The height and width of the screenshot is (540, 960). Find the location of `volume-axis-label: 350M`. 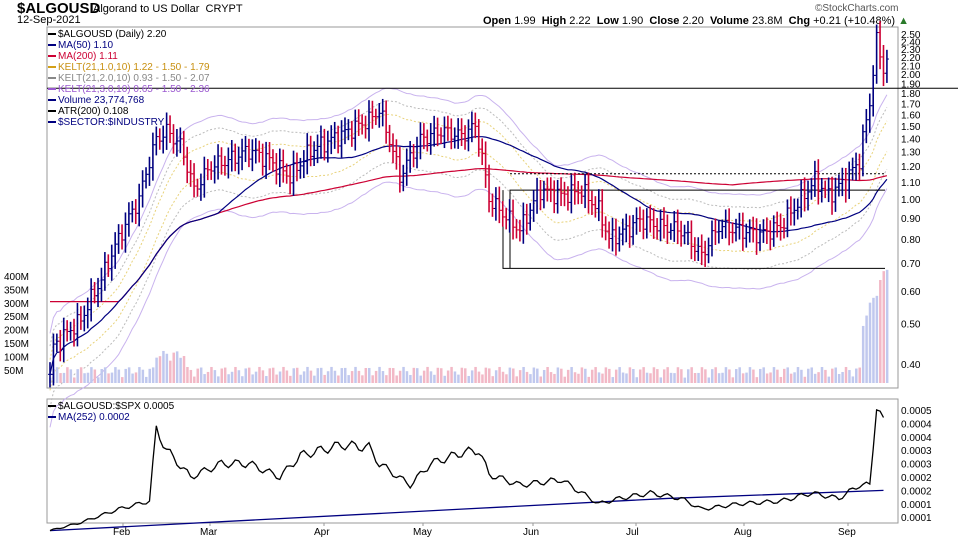

volume-axis-label: 350M is located at coordinates (16, 290).